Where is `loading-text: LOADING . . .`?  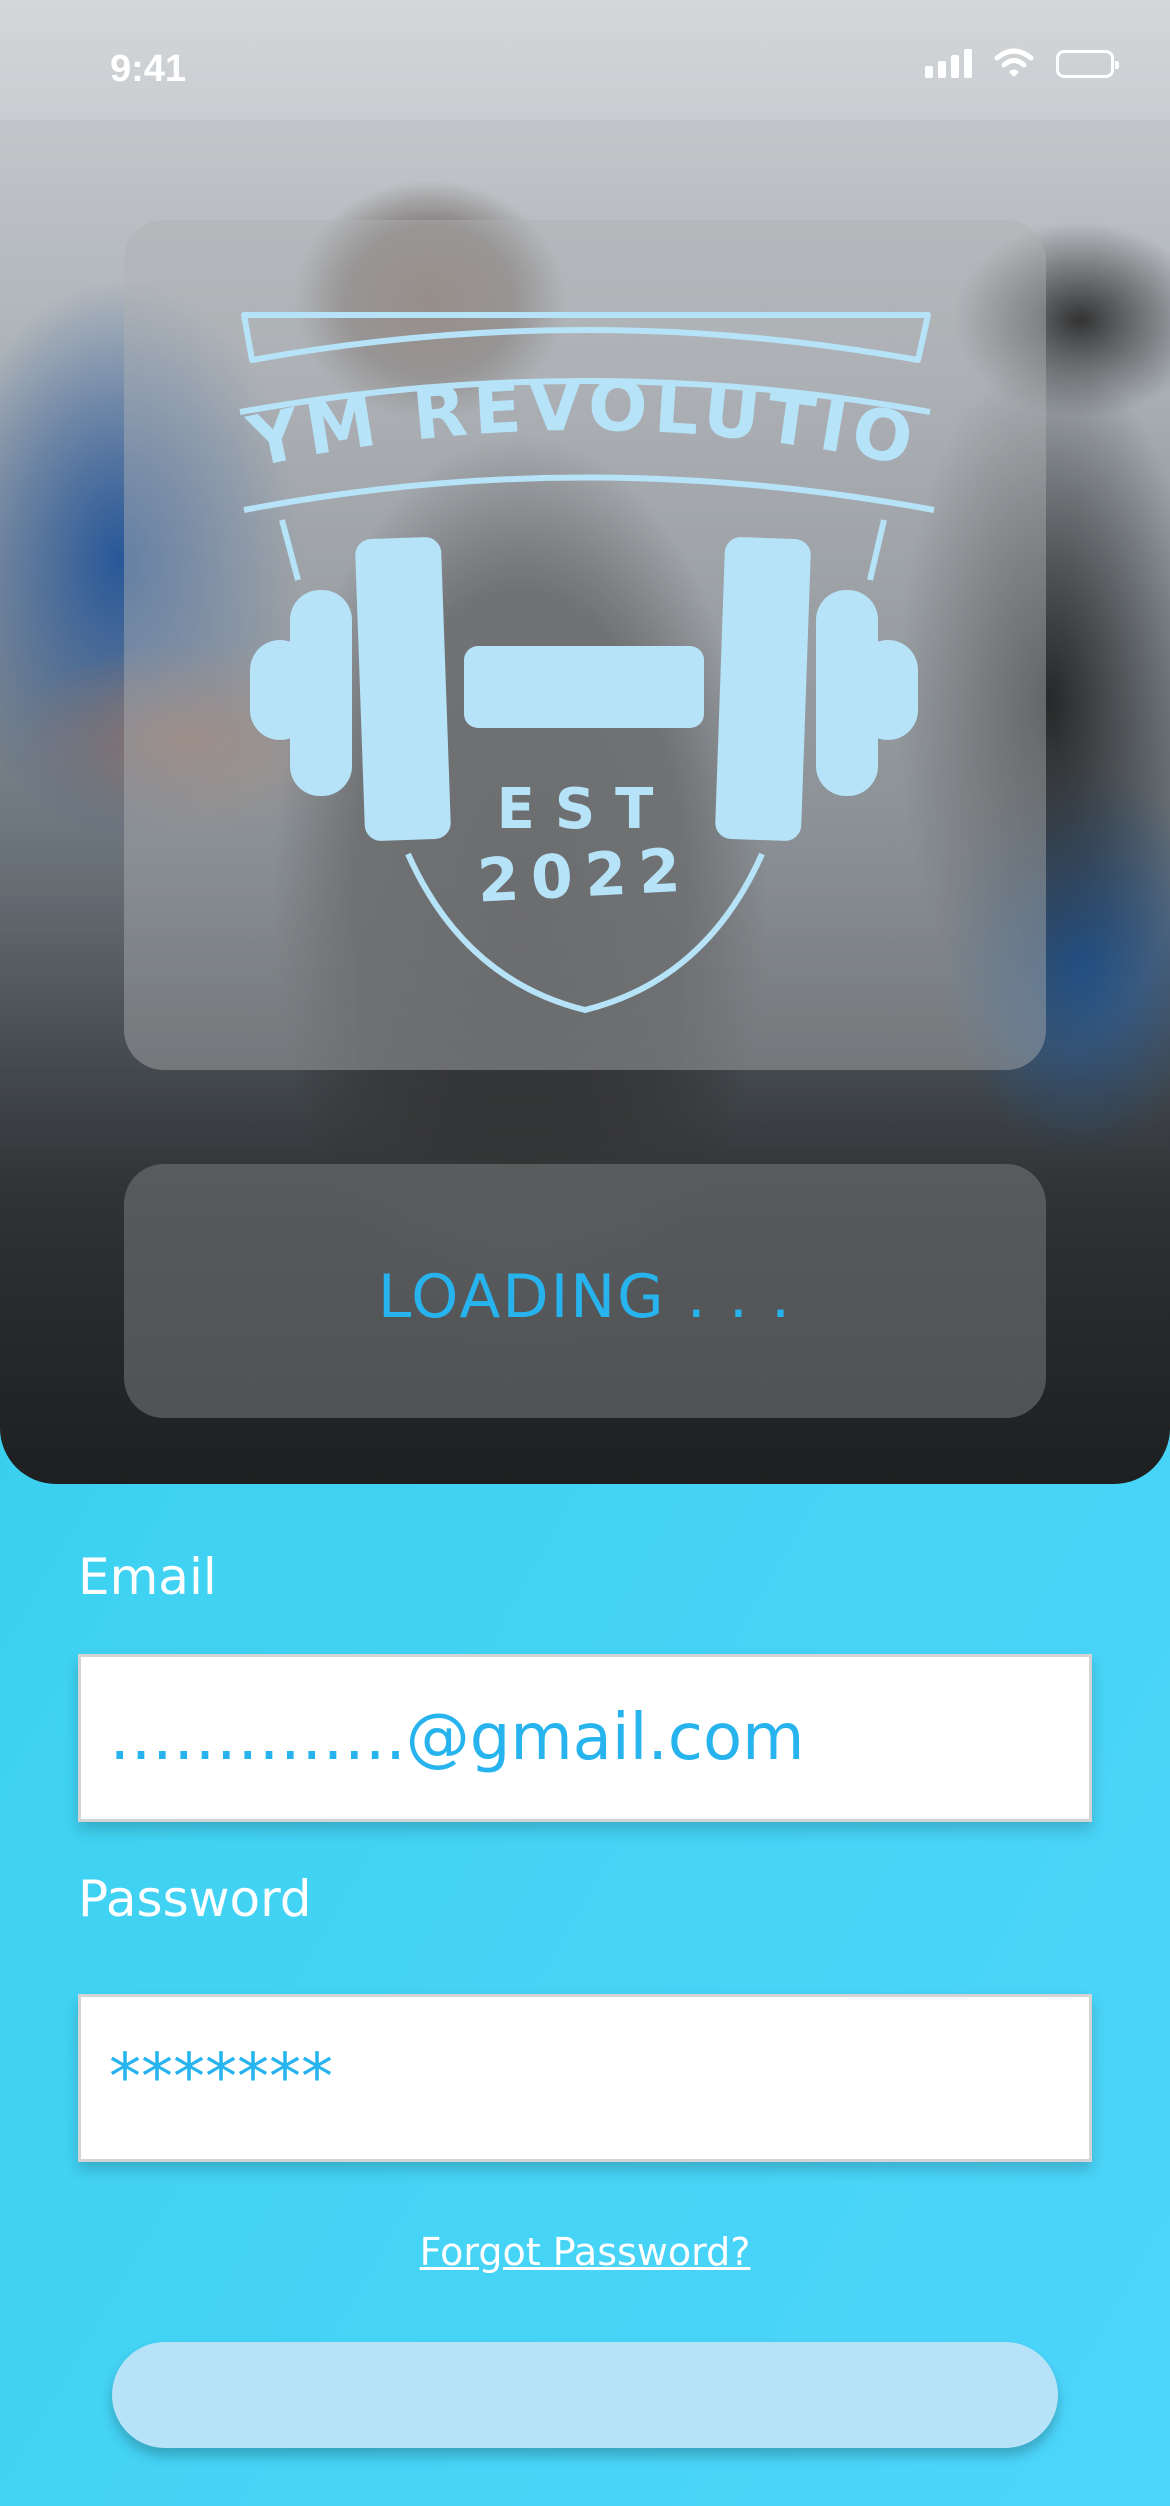 loading-text: LOADING . . . is located at coordinates (585, 1297).